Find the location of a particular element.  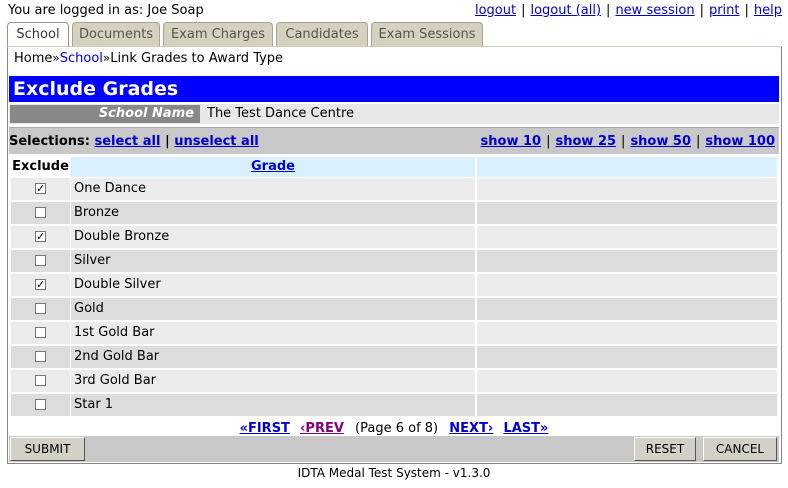

tab-exam-charges: Exam Charges is located at coordinates (218, 34).